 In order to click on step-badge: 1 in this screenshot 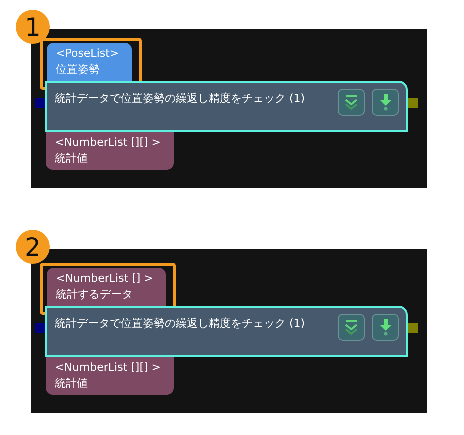, I will do `click(33, 27)`.